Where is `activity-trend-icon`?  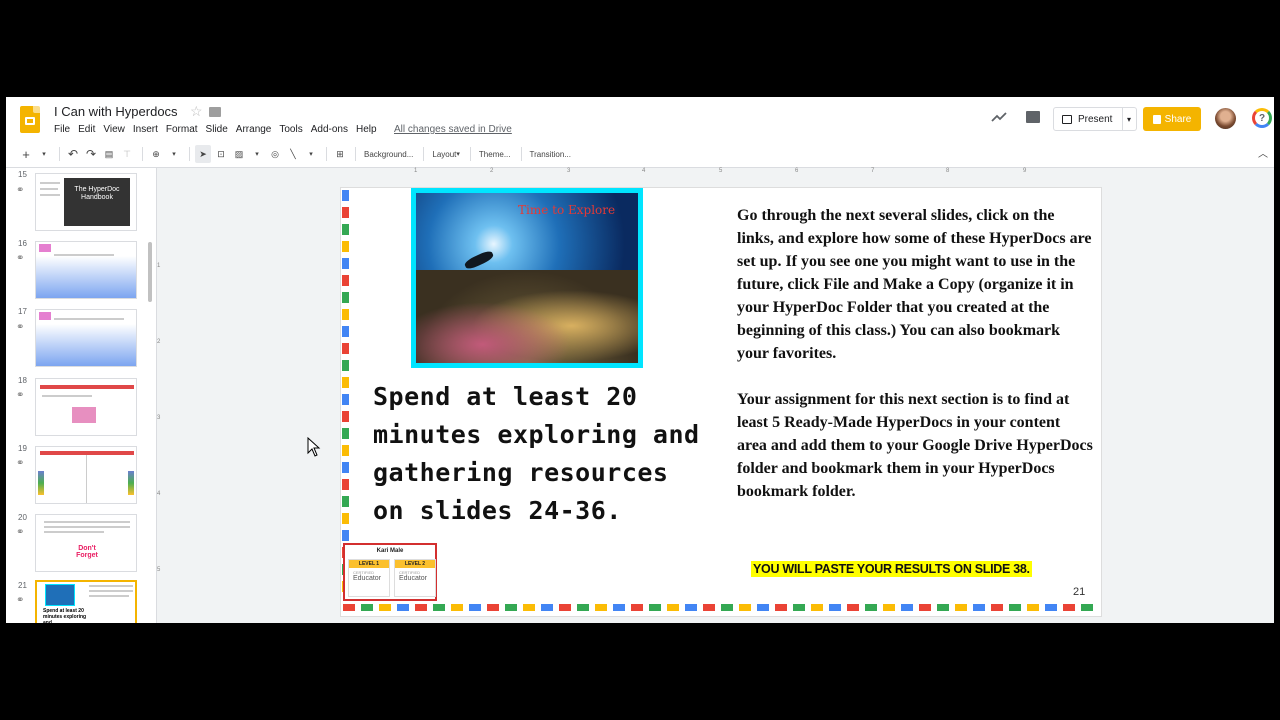
activity-trend-icon is located at coordinates (999, 117).